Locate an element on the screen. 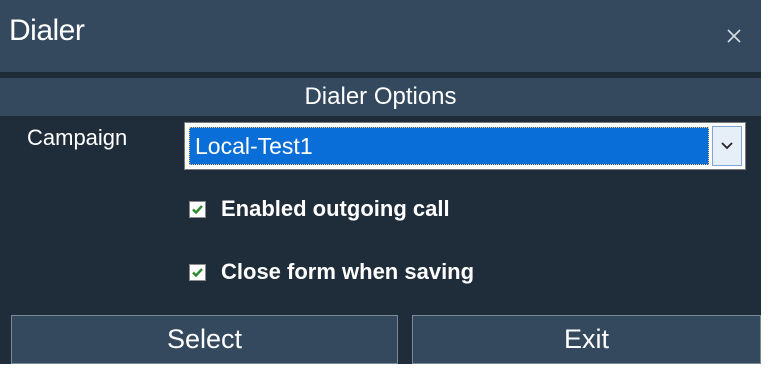 The image size is (768, 374). close-form-when-saving-option: Close form when saving is located at coordinates (331, 272).